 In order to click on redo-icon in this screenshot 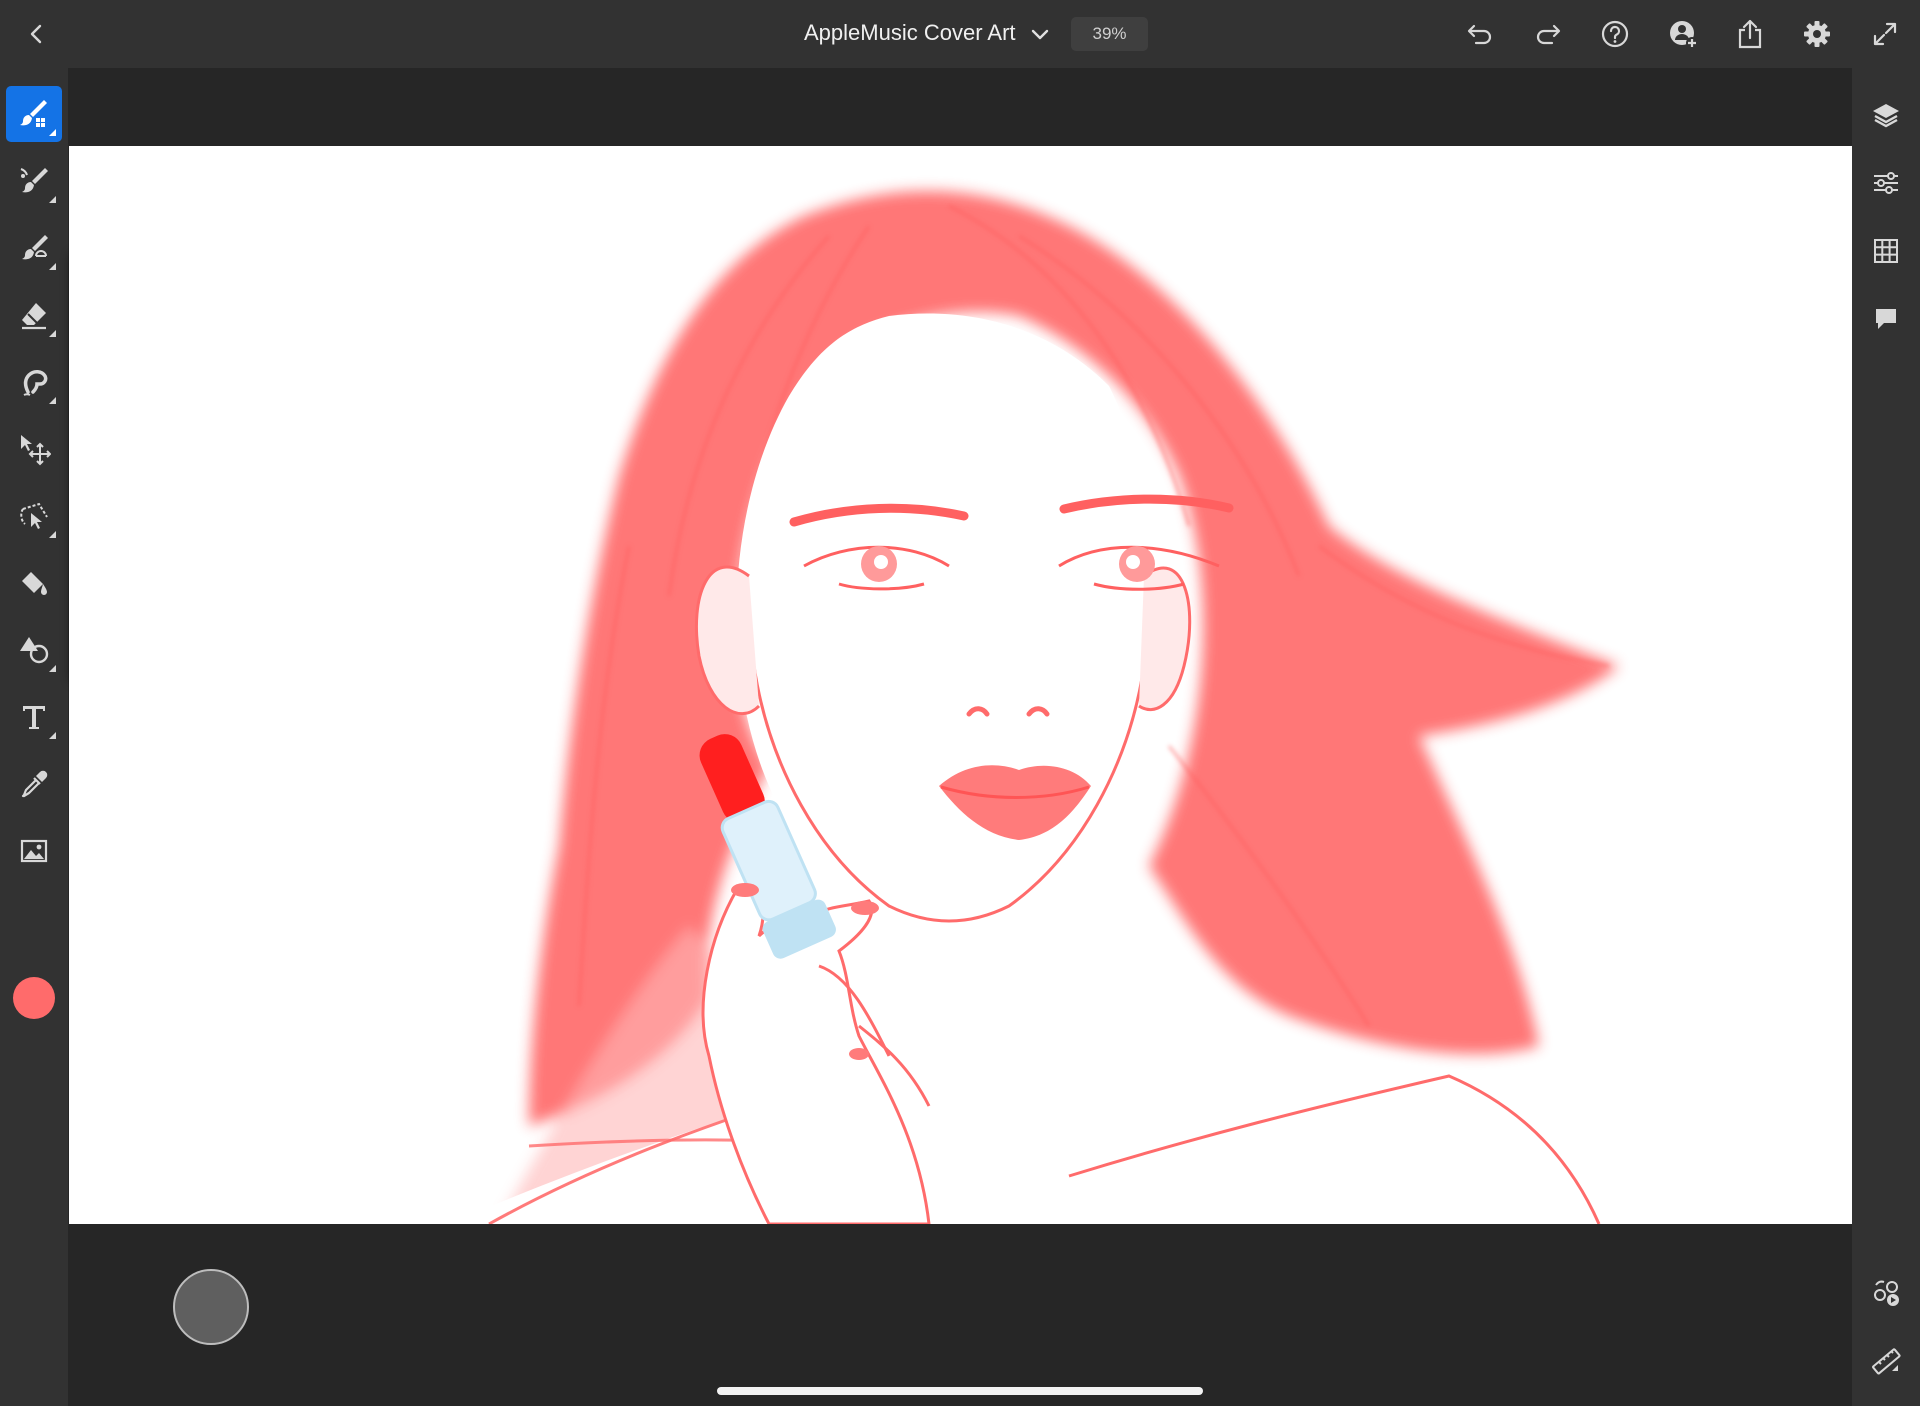, I will do `click(1548, 34)`.